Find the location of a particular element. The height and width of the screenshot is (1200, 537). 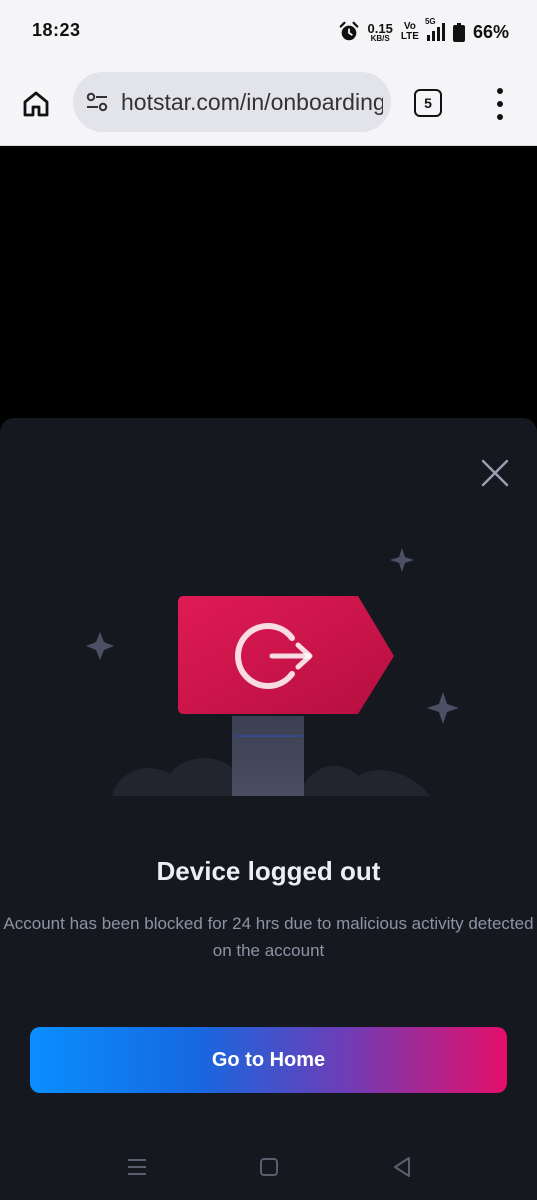

tabs-button: 5 is located at coordinates (428, 103).